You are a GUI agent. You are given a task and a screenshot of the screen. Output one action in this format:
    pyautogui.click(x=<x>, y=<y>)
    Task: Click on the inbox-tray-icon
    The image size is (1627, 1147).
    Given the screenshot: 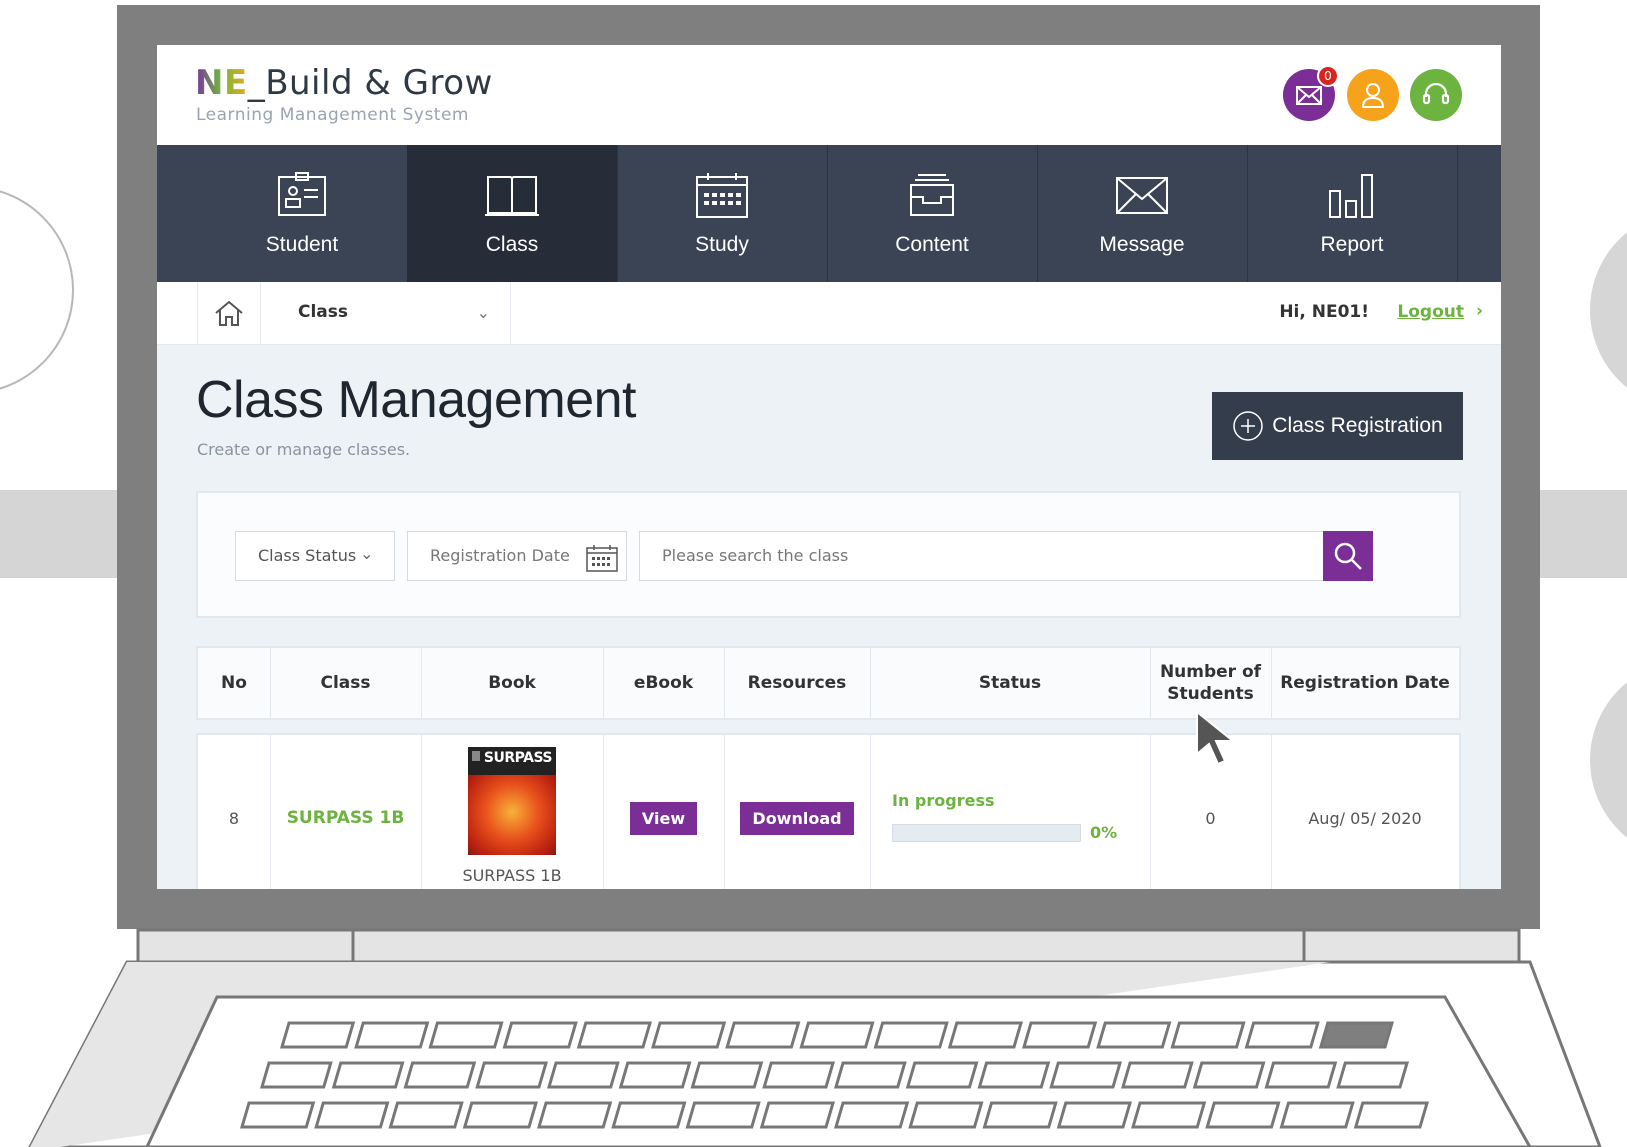 What is the action you would take?
    pyautogui.click(x=932, y=195)
    